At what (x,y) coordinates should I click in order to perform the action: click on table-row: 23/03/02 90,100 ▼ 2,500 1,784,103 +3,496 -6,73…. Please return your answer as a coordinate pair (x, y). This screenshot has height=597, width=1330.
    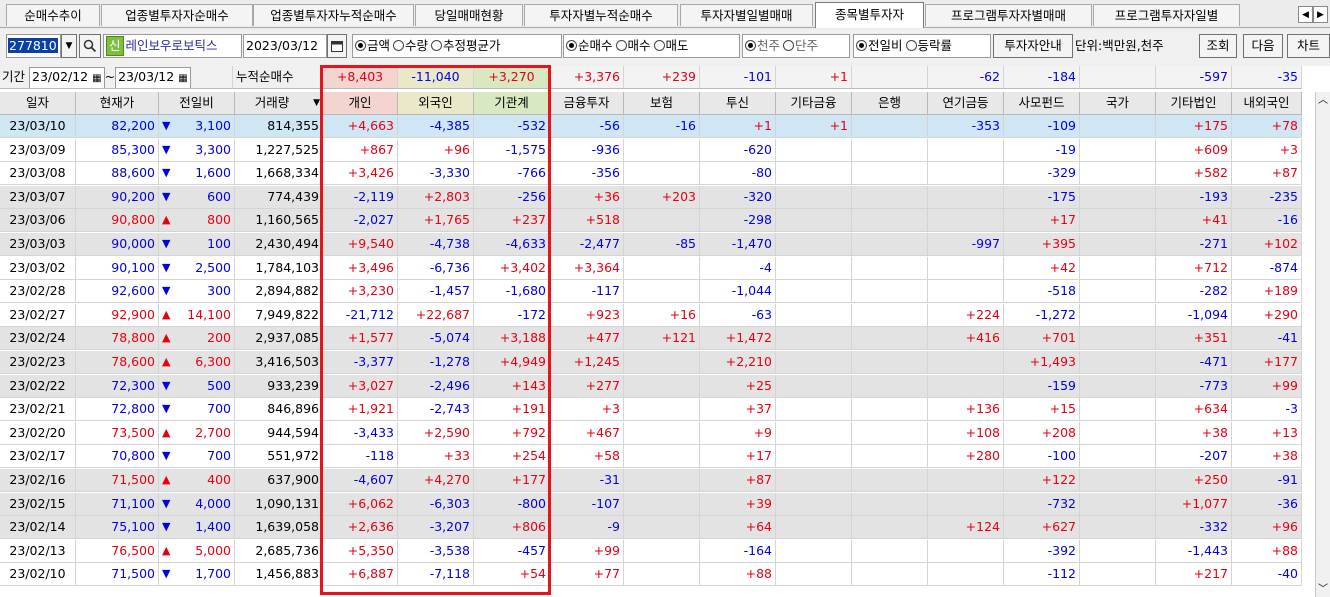
    Looking at the image, I should click on (665, 268).